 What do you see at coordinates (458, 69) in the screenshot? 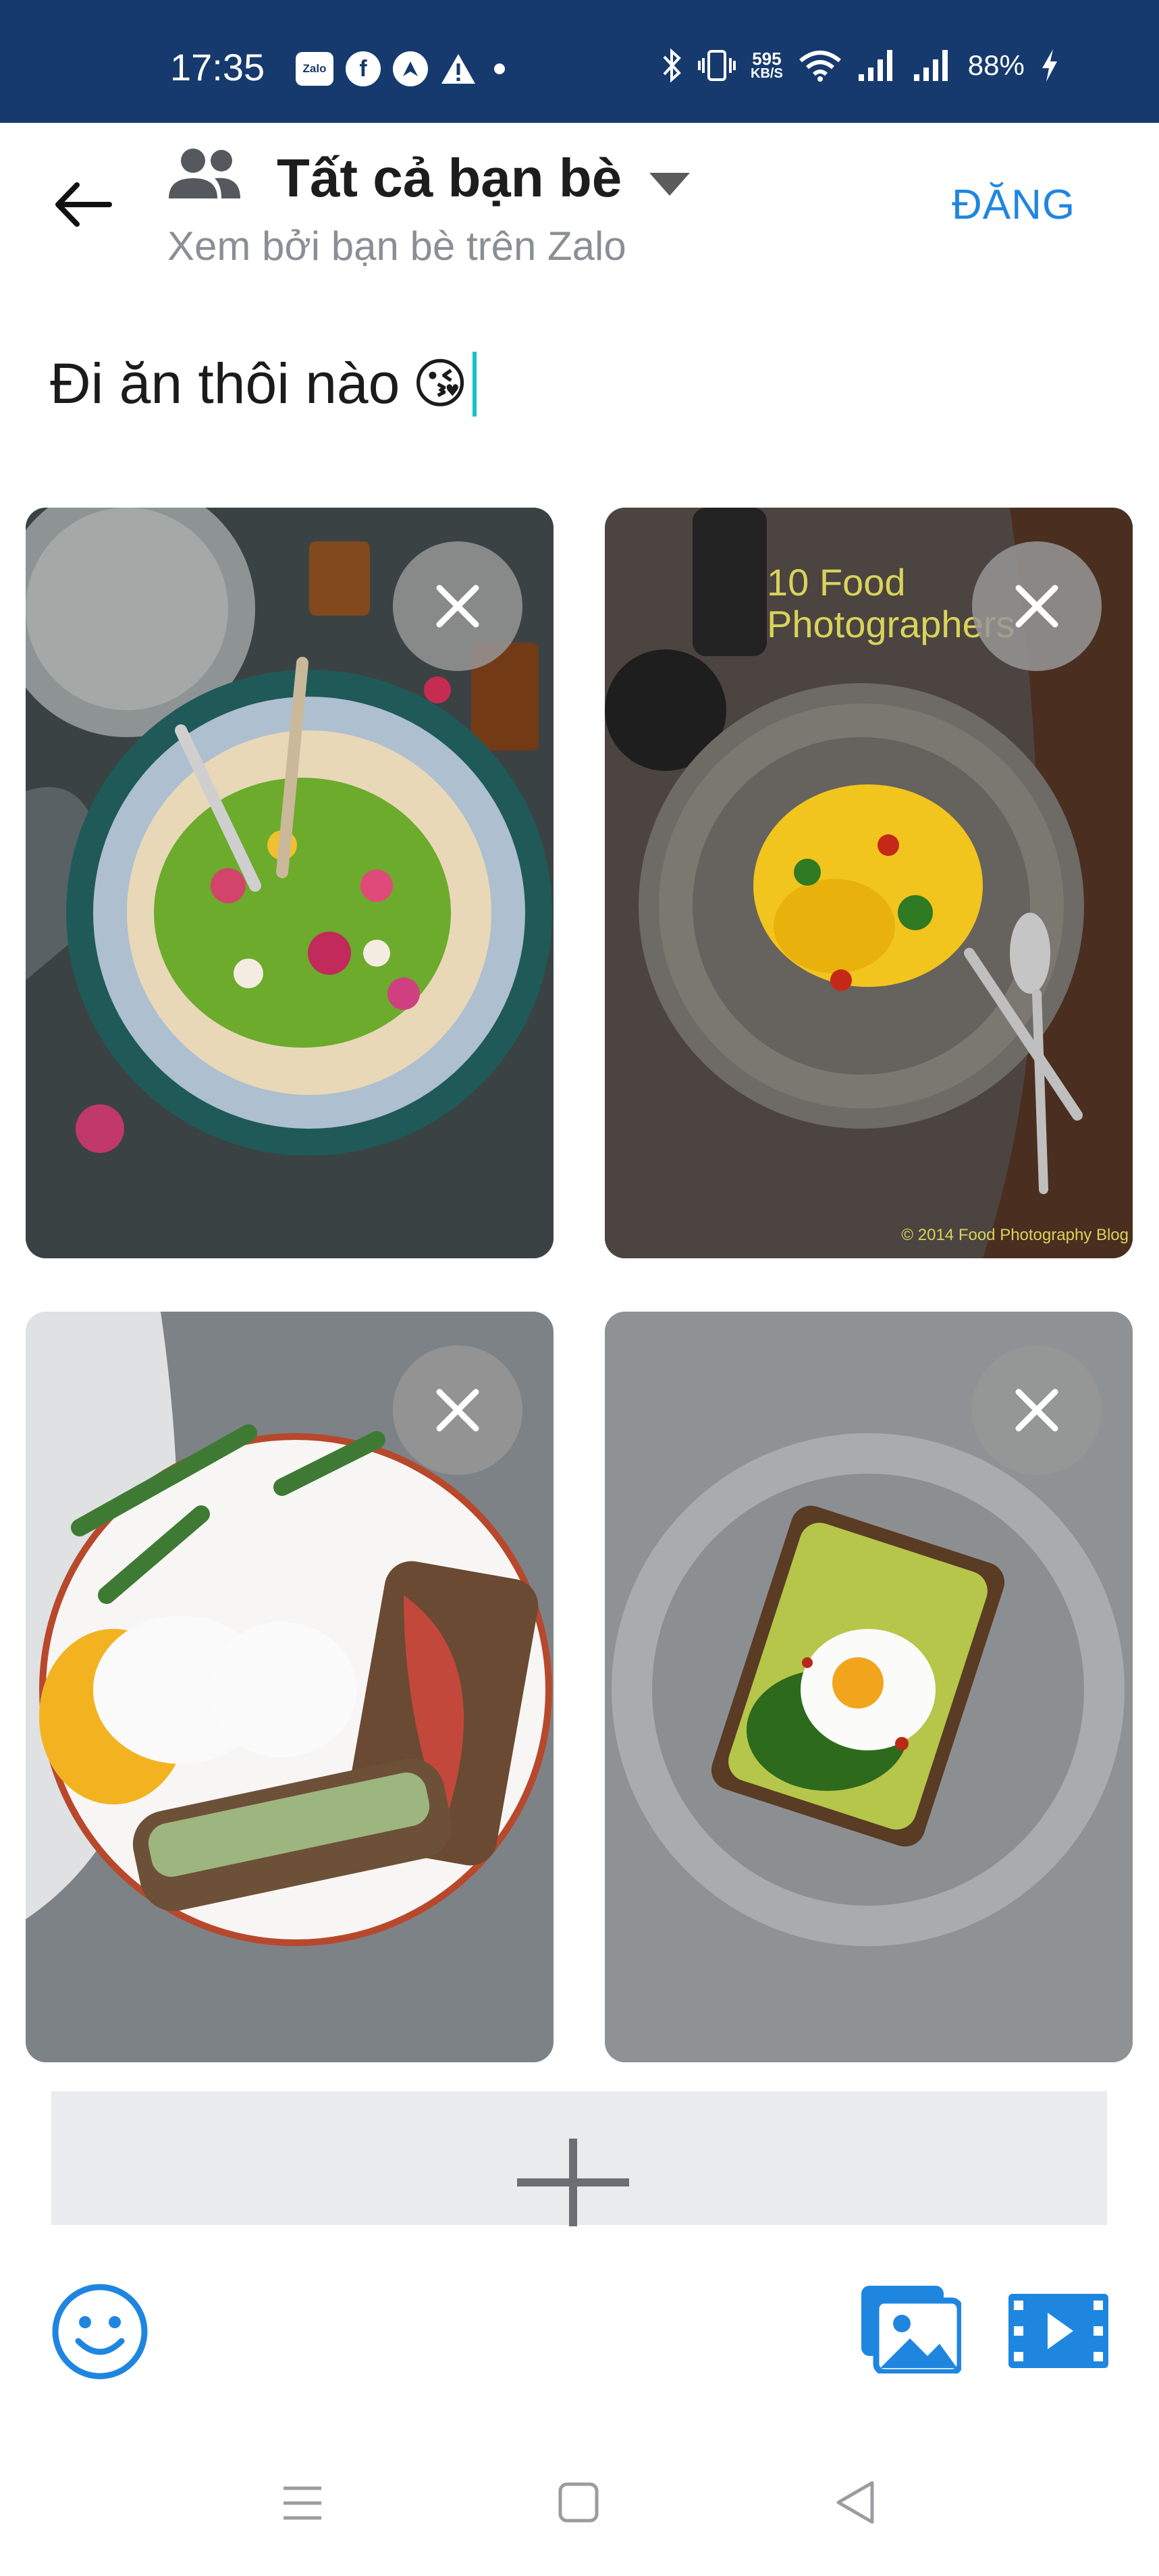
I see `warning-icon` at bounding box center [458, 69].